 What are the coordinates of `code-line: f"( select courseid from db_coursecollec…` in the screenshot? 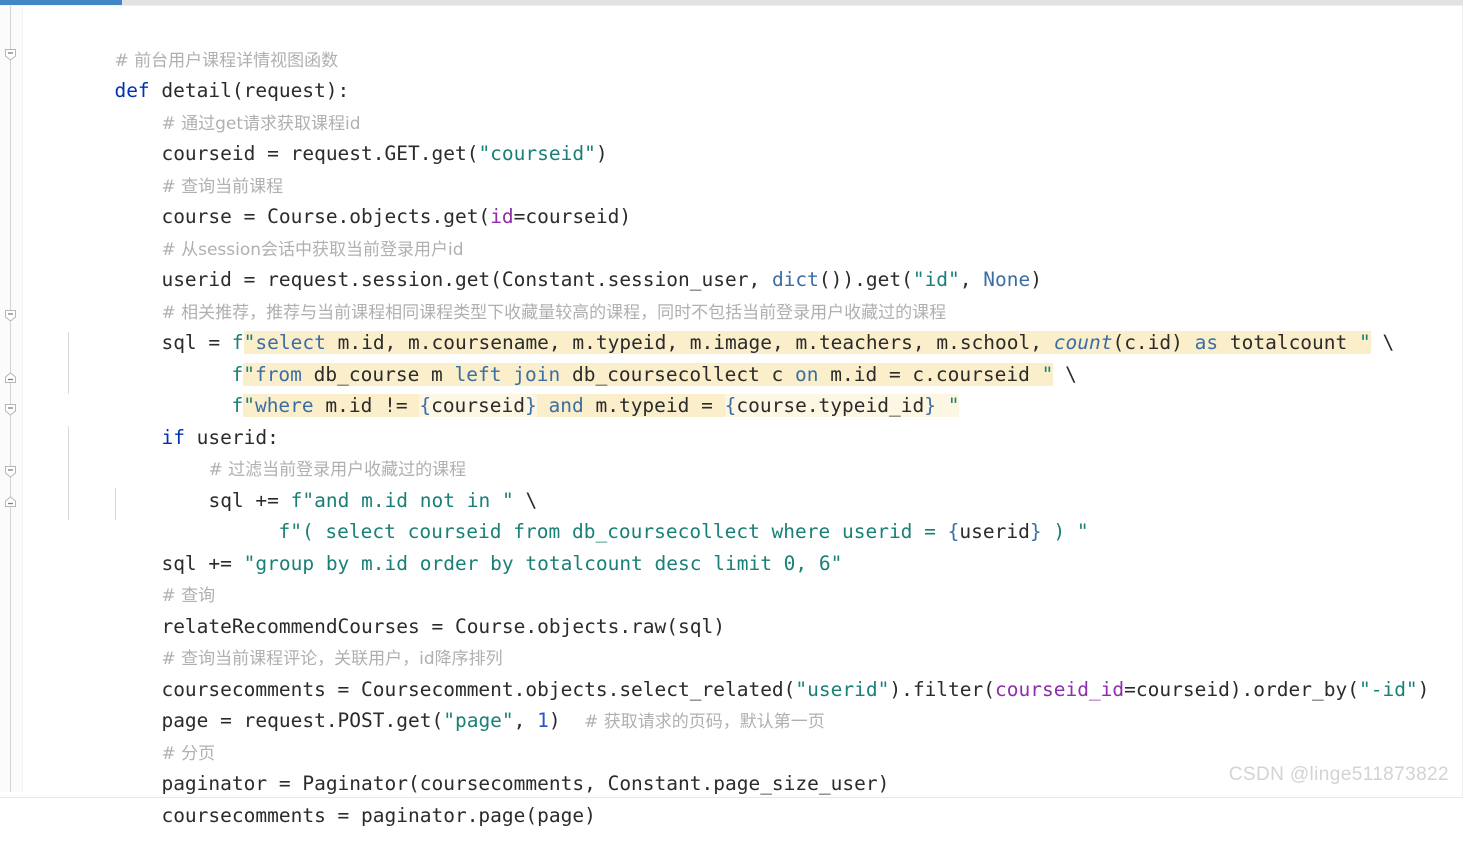 It's located at (648, 514).